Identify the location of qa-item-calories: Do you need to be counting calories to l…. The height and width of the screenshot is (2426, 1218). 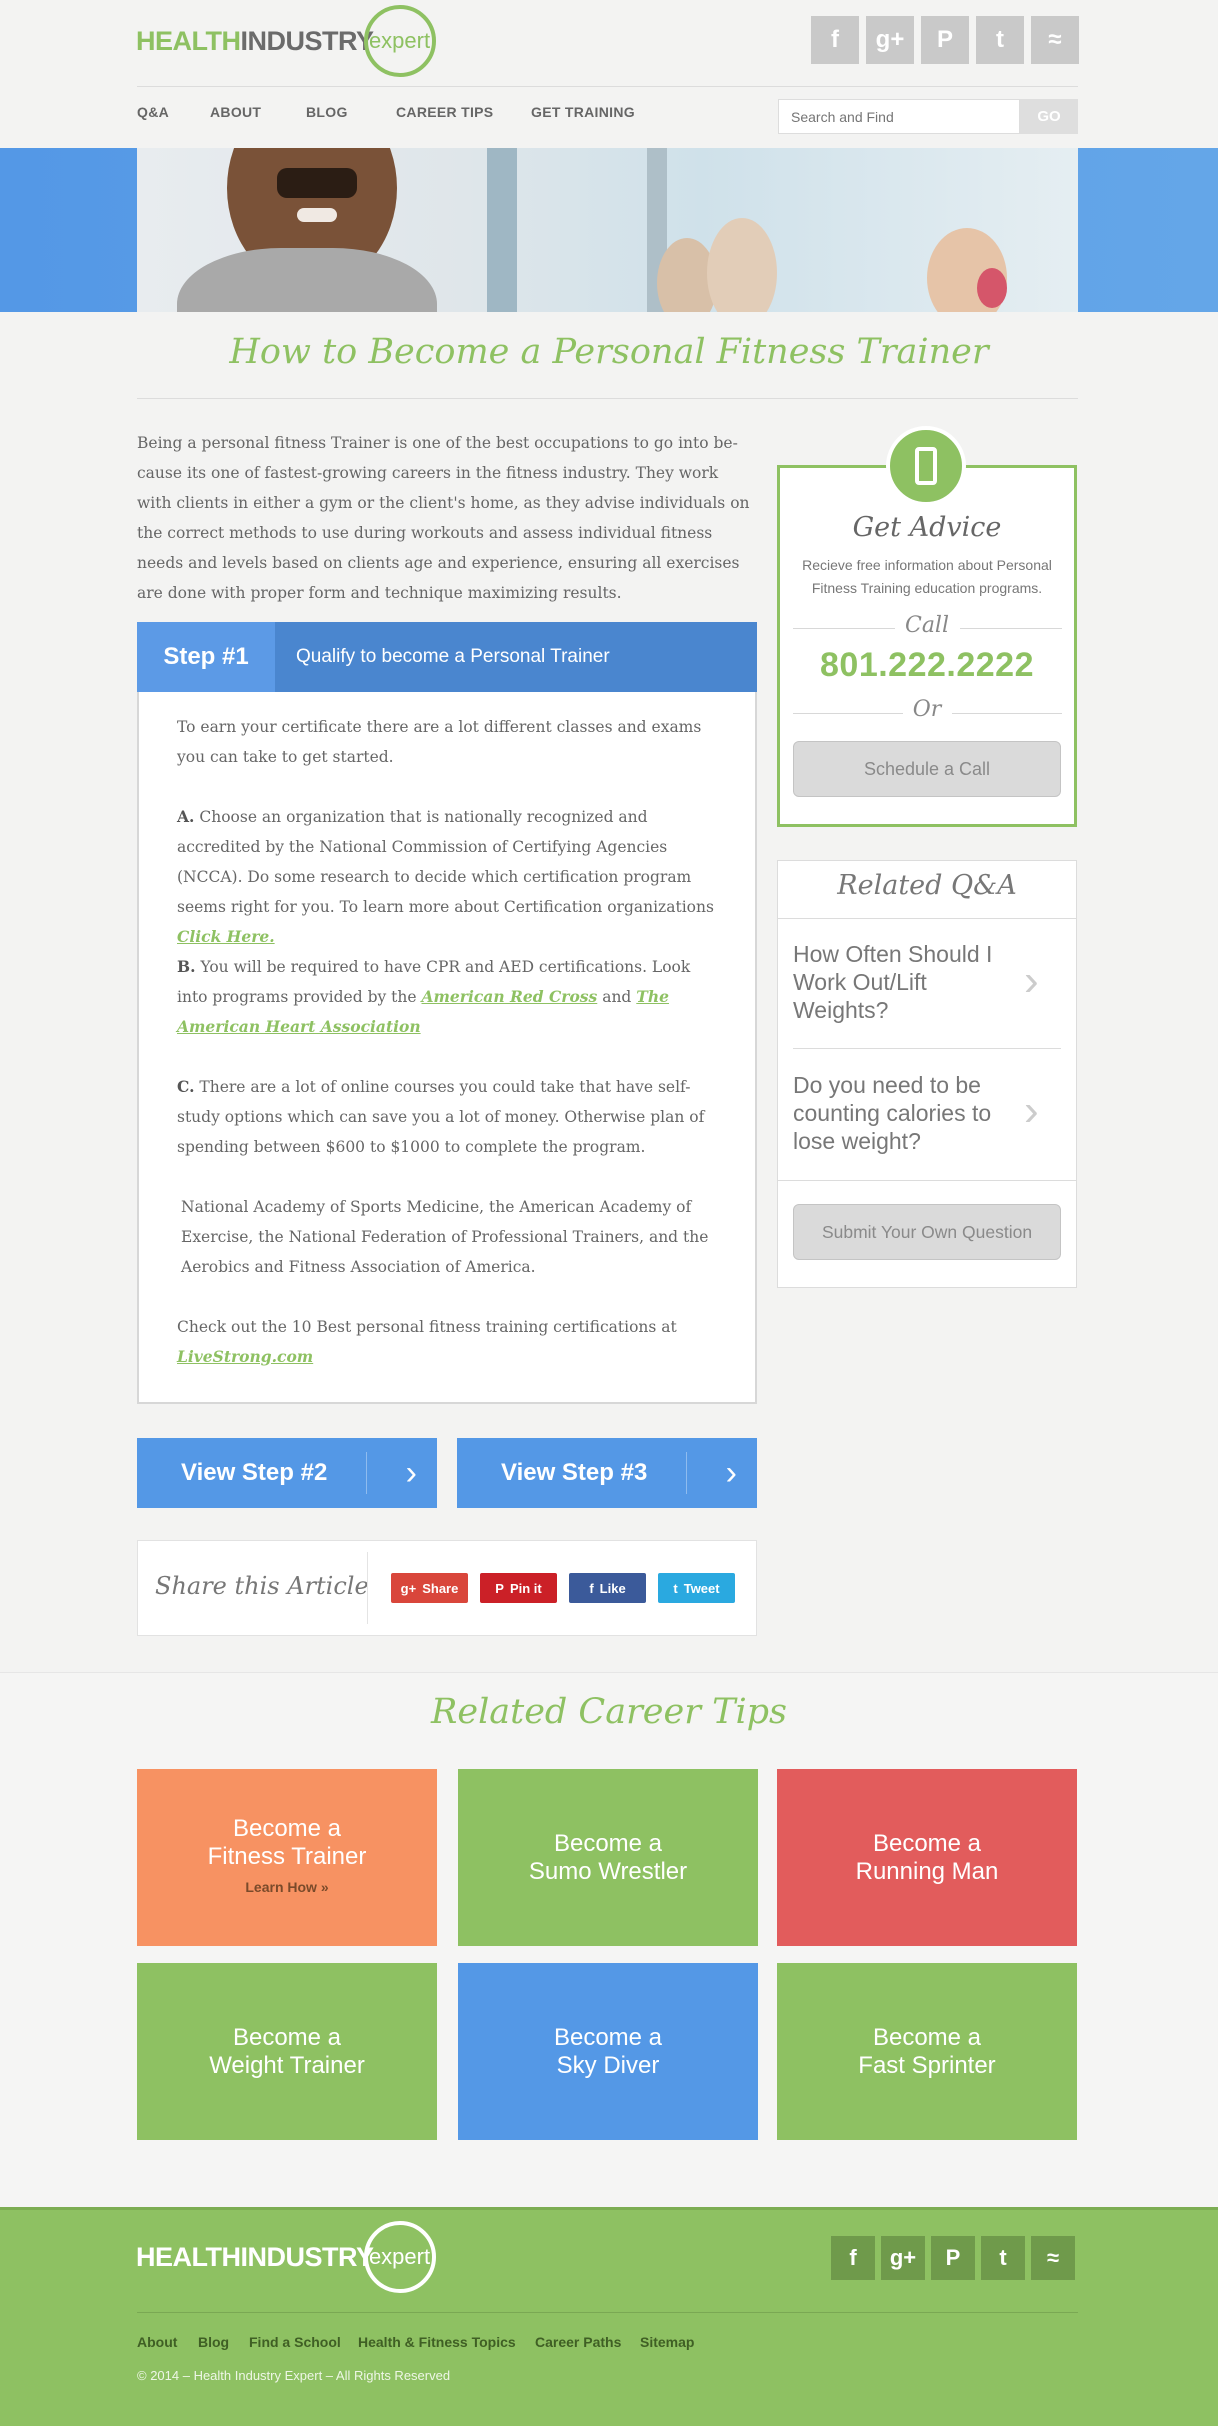
(903, 1113).